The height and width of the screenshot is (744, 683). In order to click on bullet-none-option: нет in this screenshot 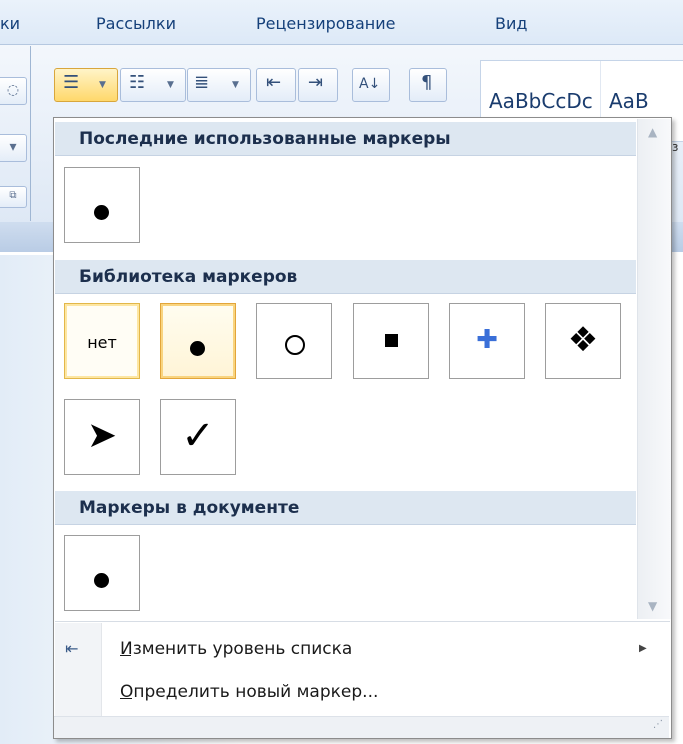, I will do `click(102, 341)`.